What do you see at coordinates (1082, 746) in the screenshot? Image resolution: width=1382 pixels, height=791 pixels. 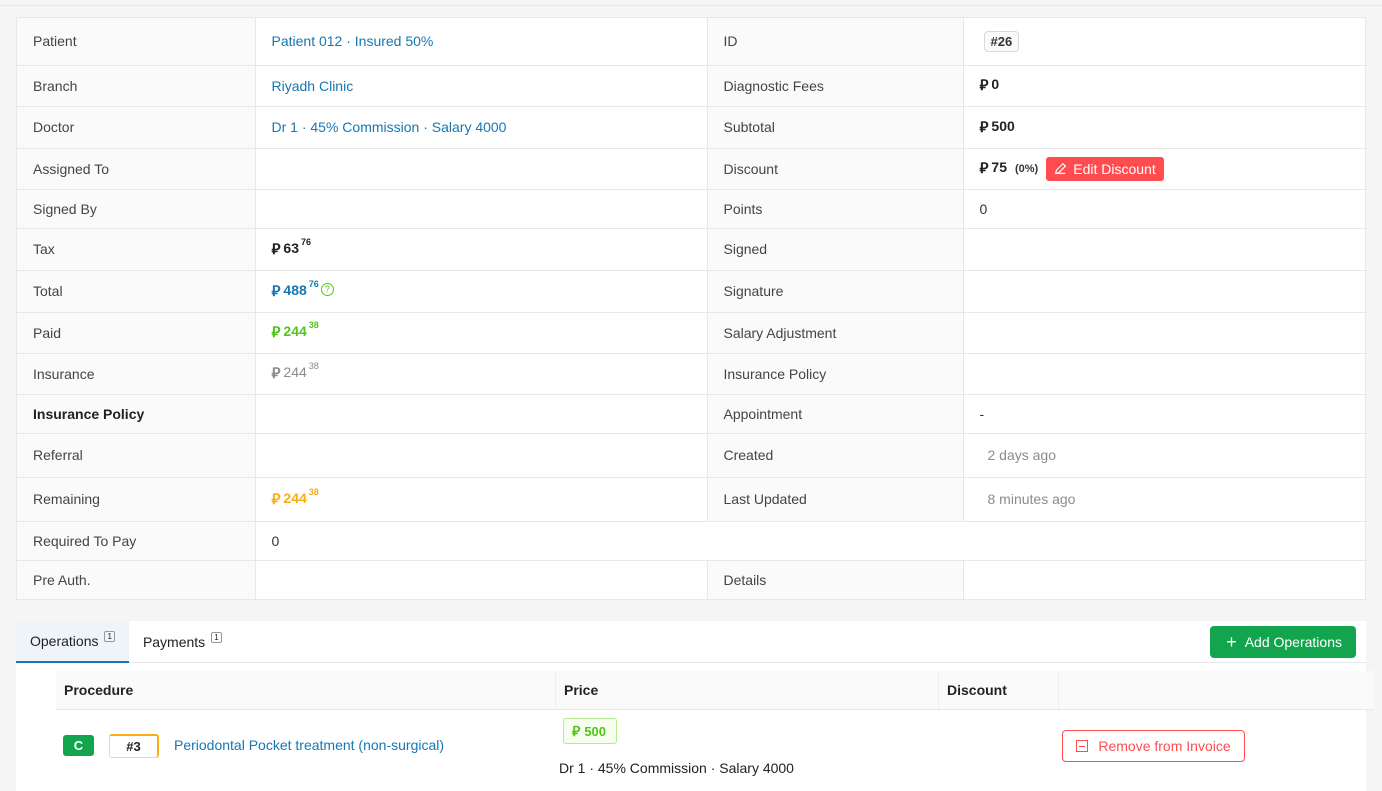 I see `minus-square-icon` at bounding box center [1082, 746].